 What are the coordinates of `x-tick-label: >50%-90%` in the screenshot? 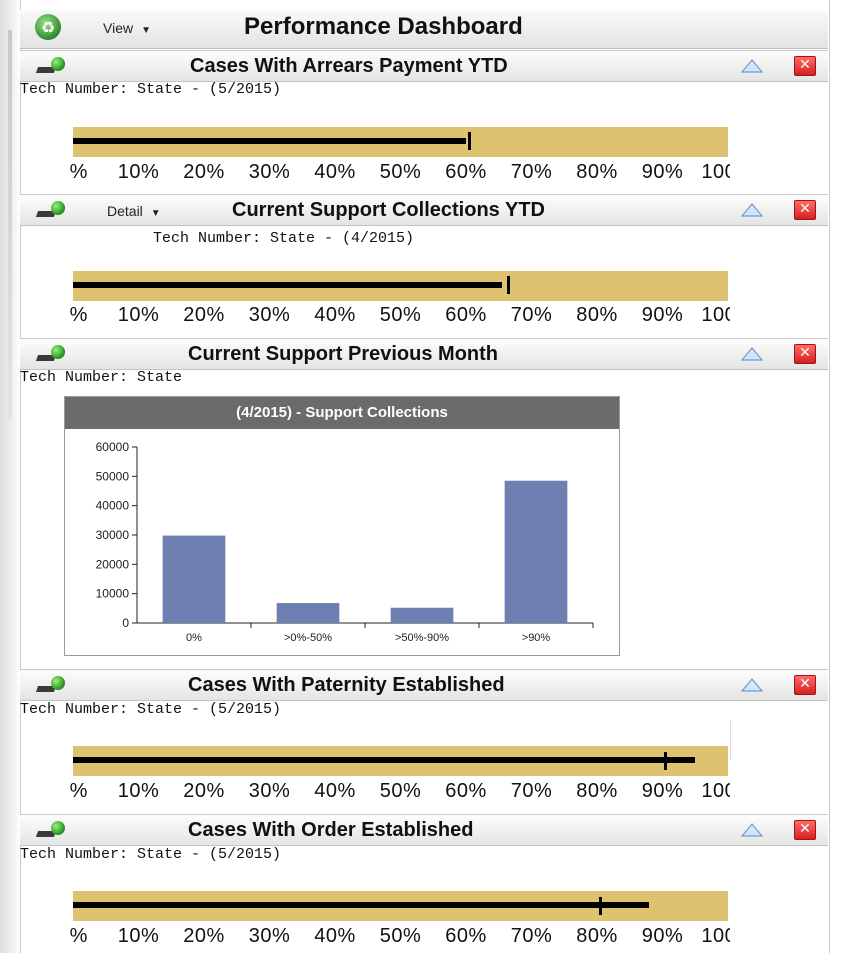 It's located at (422, 638).